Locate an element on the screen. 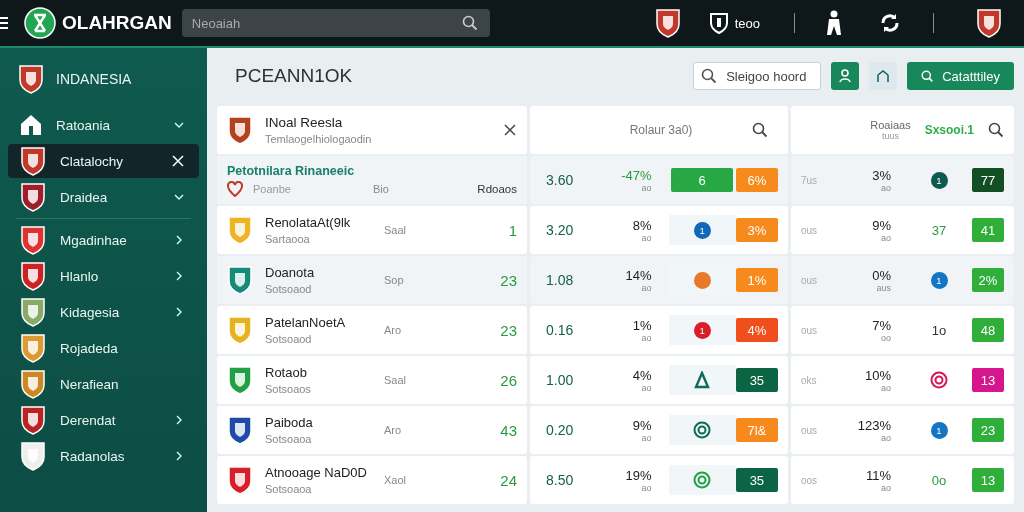 The width and height of the screenshot is (1024, 512). shield-icon is located at coordinates (718, 23).